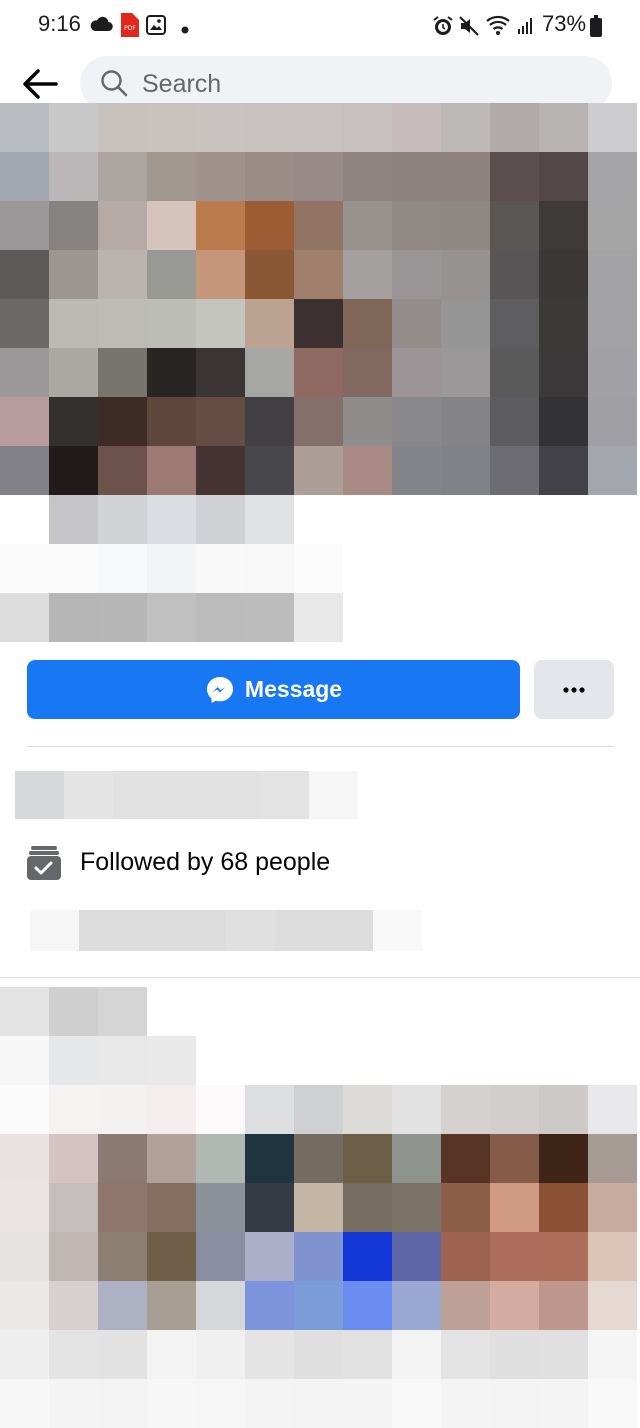  I want to click on messenger-icon, so click(219, 689).